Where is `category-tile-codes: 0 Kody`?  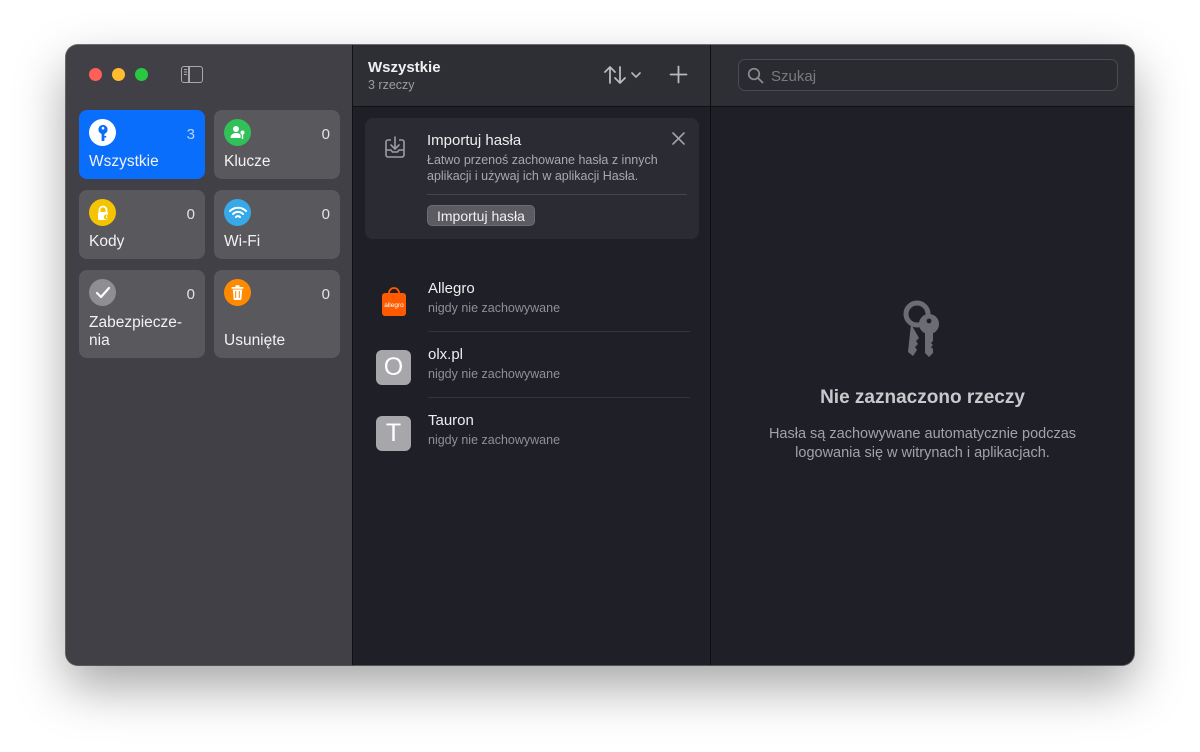 category-tile-codes: 0 Kody is located at coordinates (142, 224).